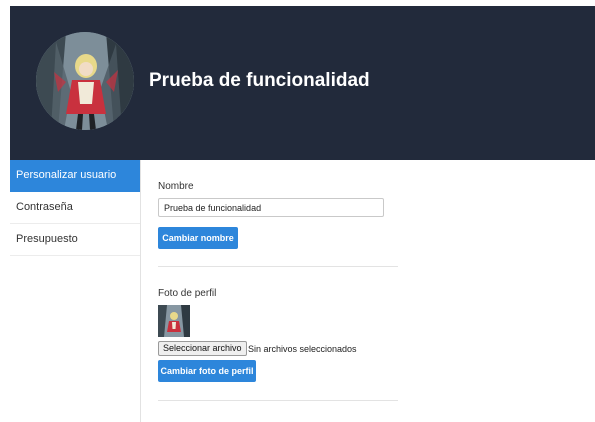 Image resolution: width=595 pixels, height=422 pixels. What do you see at coordinates (207, 371) in the screenshot?
I see `change-photo-button: Cambiar foto de perfil` at bounding box center [207, 371].